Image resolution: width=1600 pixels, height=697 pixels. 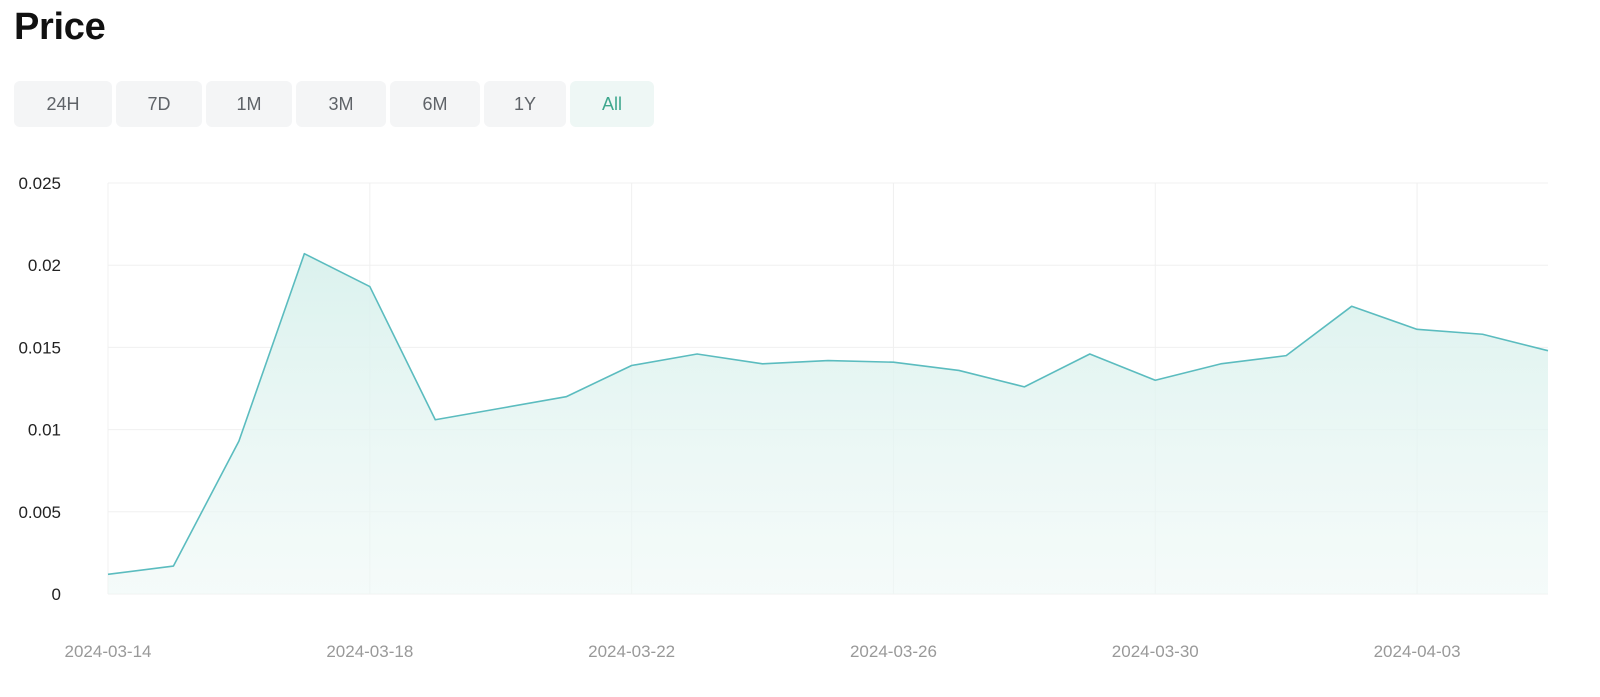 I want to click on x-tick-label: 2024-03-14, so click(x=108, y=651).